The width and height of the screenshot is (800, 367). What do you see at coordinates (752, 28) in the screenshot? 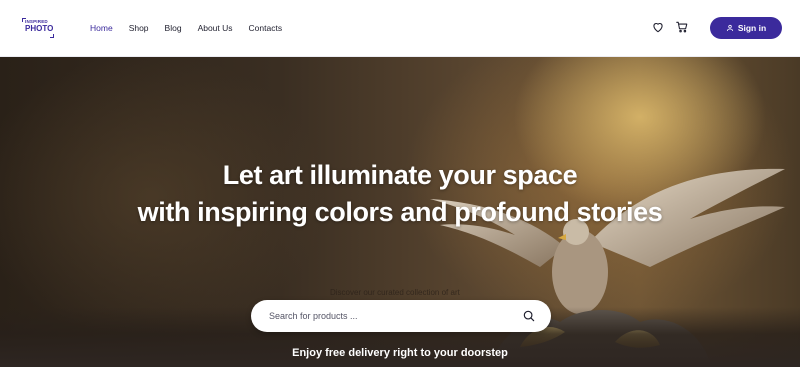
I see `sign-in-label: Sign in` at bounding box center [752, 28].